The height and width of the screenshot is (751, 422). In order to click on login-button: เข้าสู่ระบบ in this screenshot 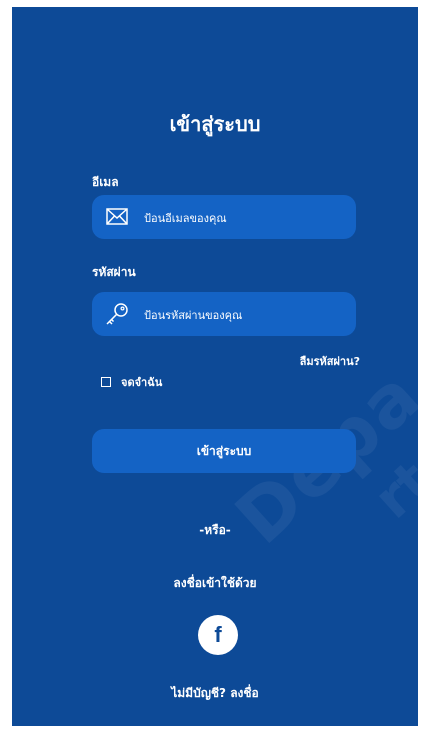, I will do `click(224, 451)`.